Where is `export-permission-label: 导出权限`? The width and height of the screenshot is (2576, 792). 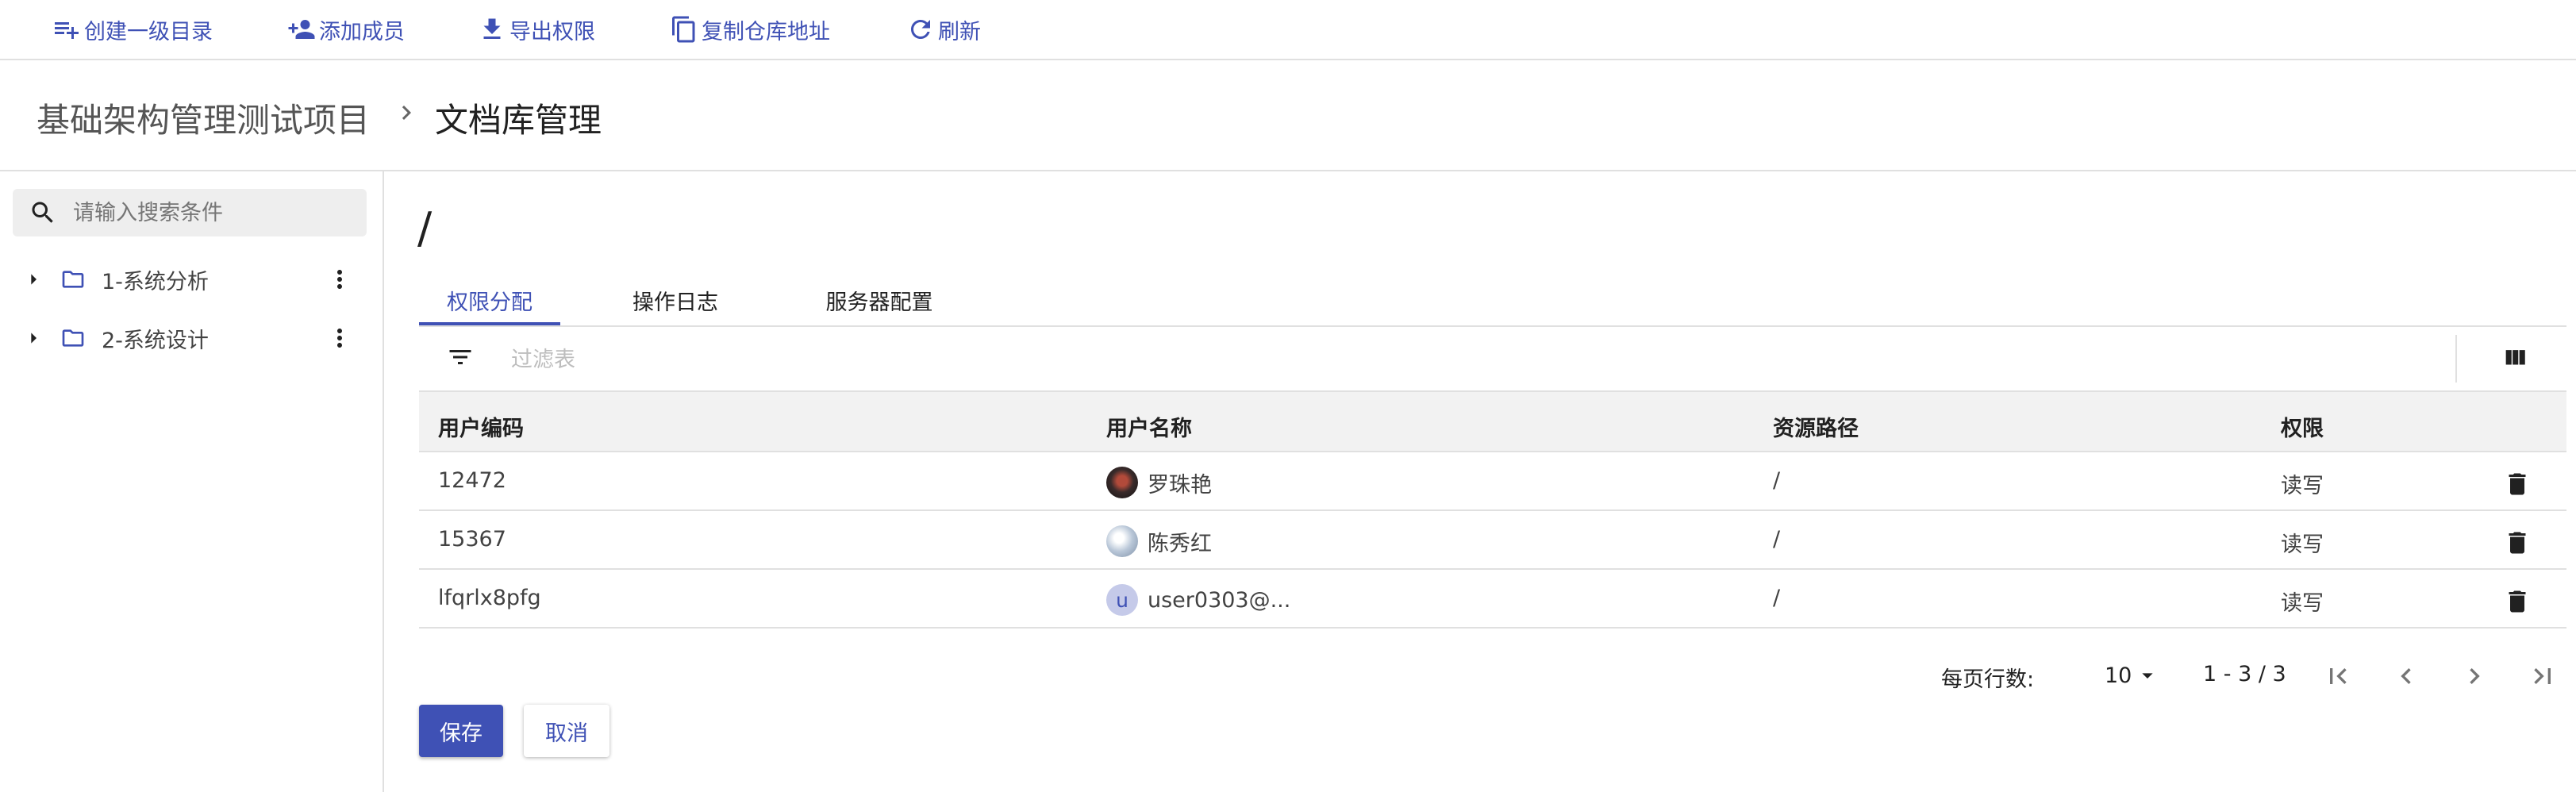
export-permission-label: 导出权限 is located at coordinates (552, 32).